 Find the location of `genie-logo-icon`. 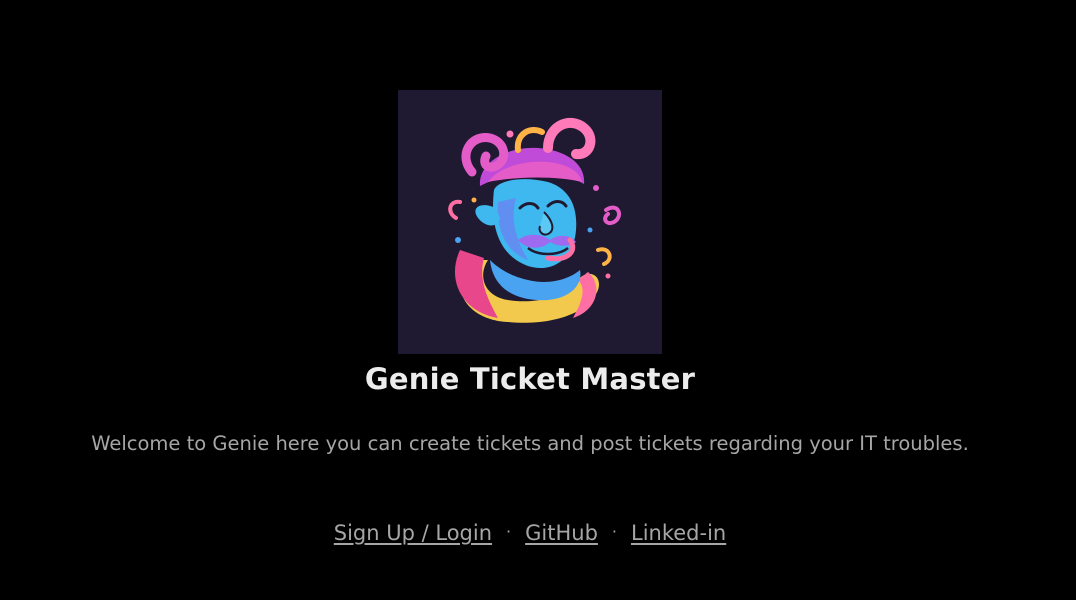

genie-logo-icon is located at coordinates (530, 222).